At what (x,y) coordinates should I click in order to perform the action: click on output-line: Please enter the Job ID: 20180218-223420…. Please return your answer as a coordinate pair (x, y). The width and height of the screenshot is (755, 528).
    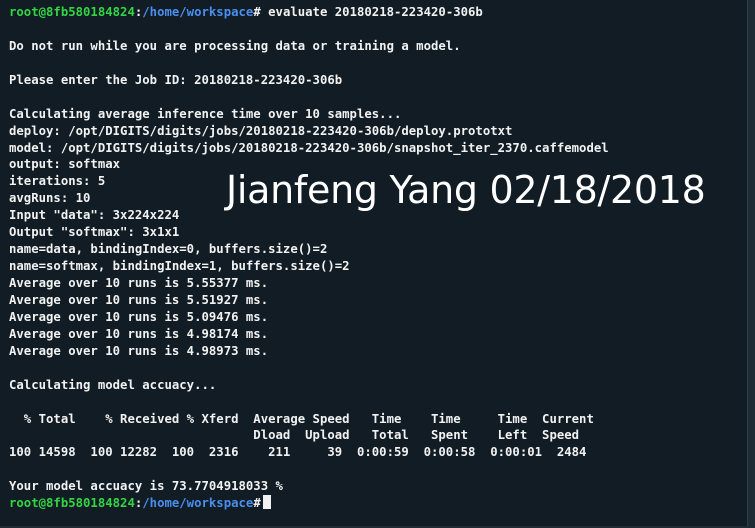
    Looking at the image, I should click on (176, 79).